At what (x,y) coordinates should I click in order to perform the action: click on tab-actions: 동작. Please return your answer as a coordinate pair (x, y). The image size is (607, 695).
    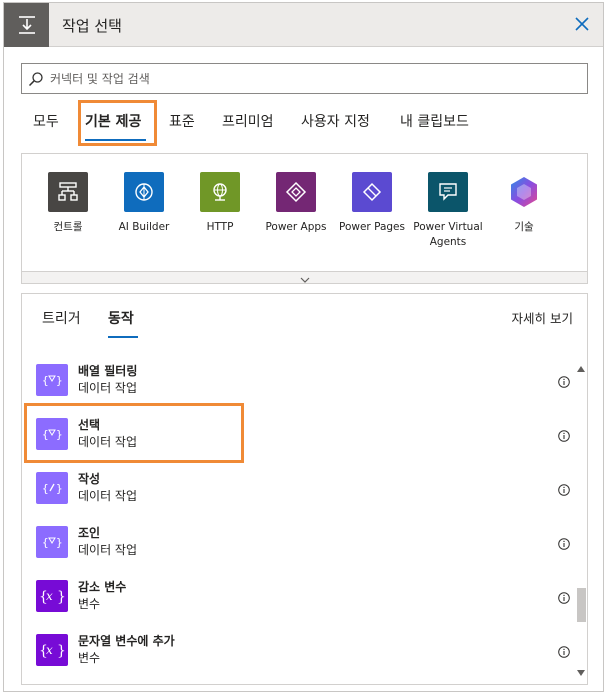
    Looking at the image, I should click on (121, 318).